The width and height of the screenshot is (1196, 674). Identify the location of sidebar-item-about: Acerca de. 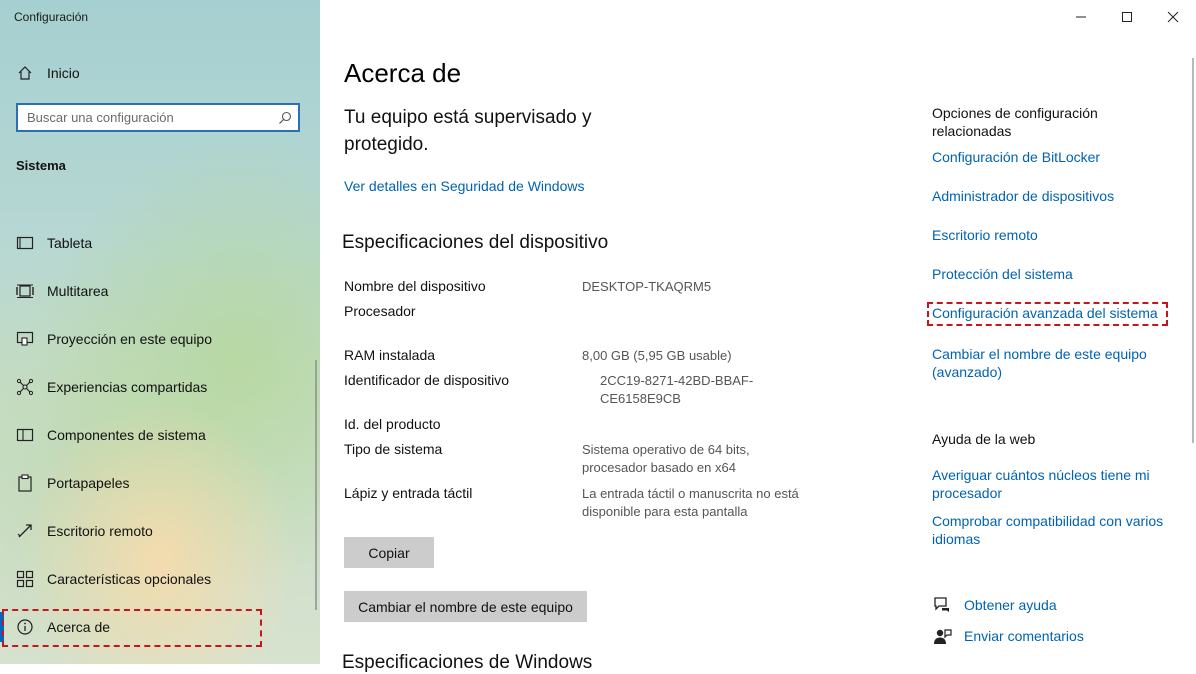
(160, 627).